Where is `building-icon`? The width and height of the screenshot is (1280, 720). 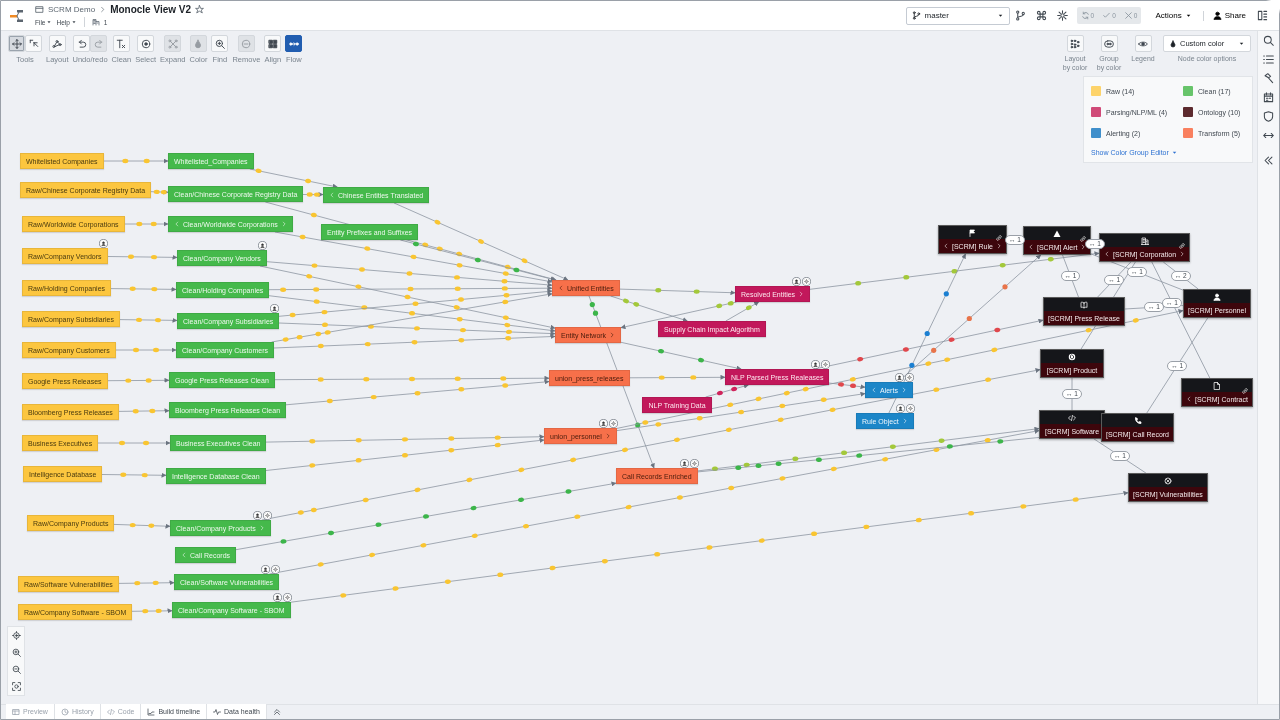
building-icon is located at coordinates (1144, 240).